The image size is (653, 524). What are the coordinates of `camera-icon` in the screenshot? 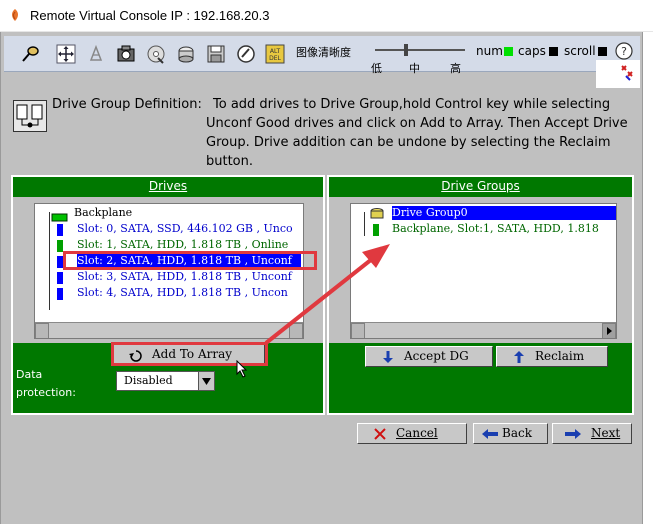 It's located at (126, 54).